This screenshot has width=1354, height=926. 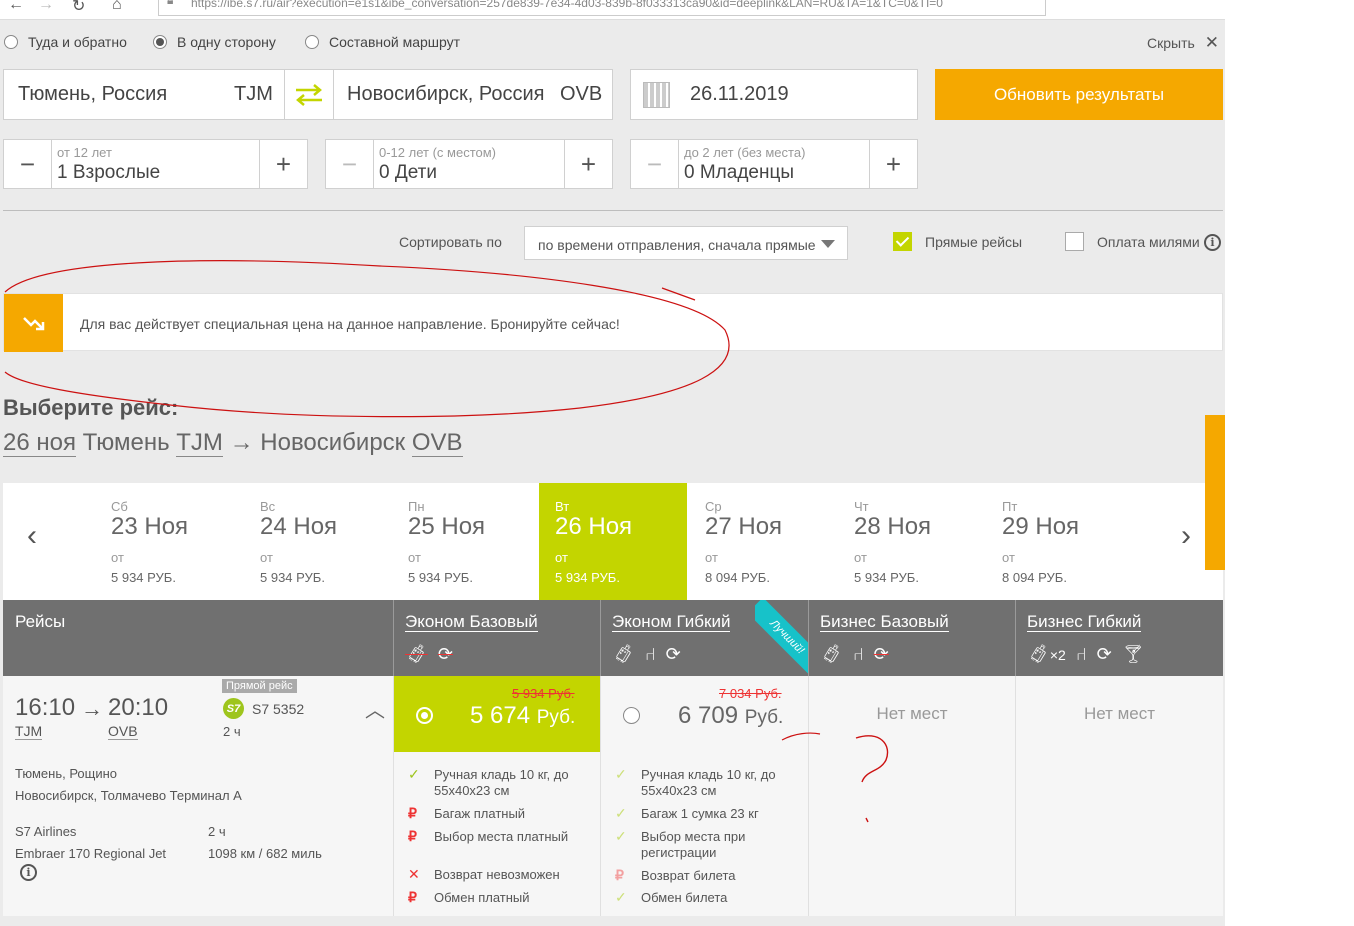 What do you see at coordinates (684, 897) in the screenshot?
I see `fare-feature: Обмен билета` at bounding box center [684, 897].